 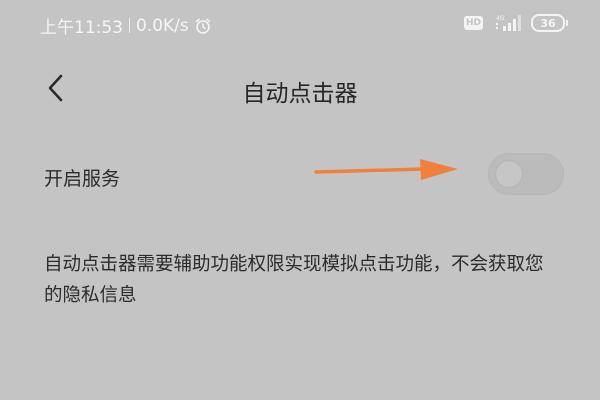 I want to click on status-right: HD 4G 36, so click(x=516, y=23).